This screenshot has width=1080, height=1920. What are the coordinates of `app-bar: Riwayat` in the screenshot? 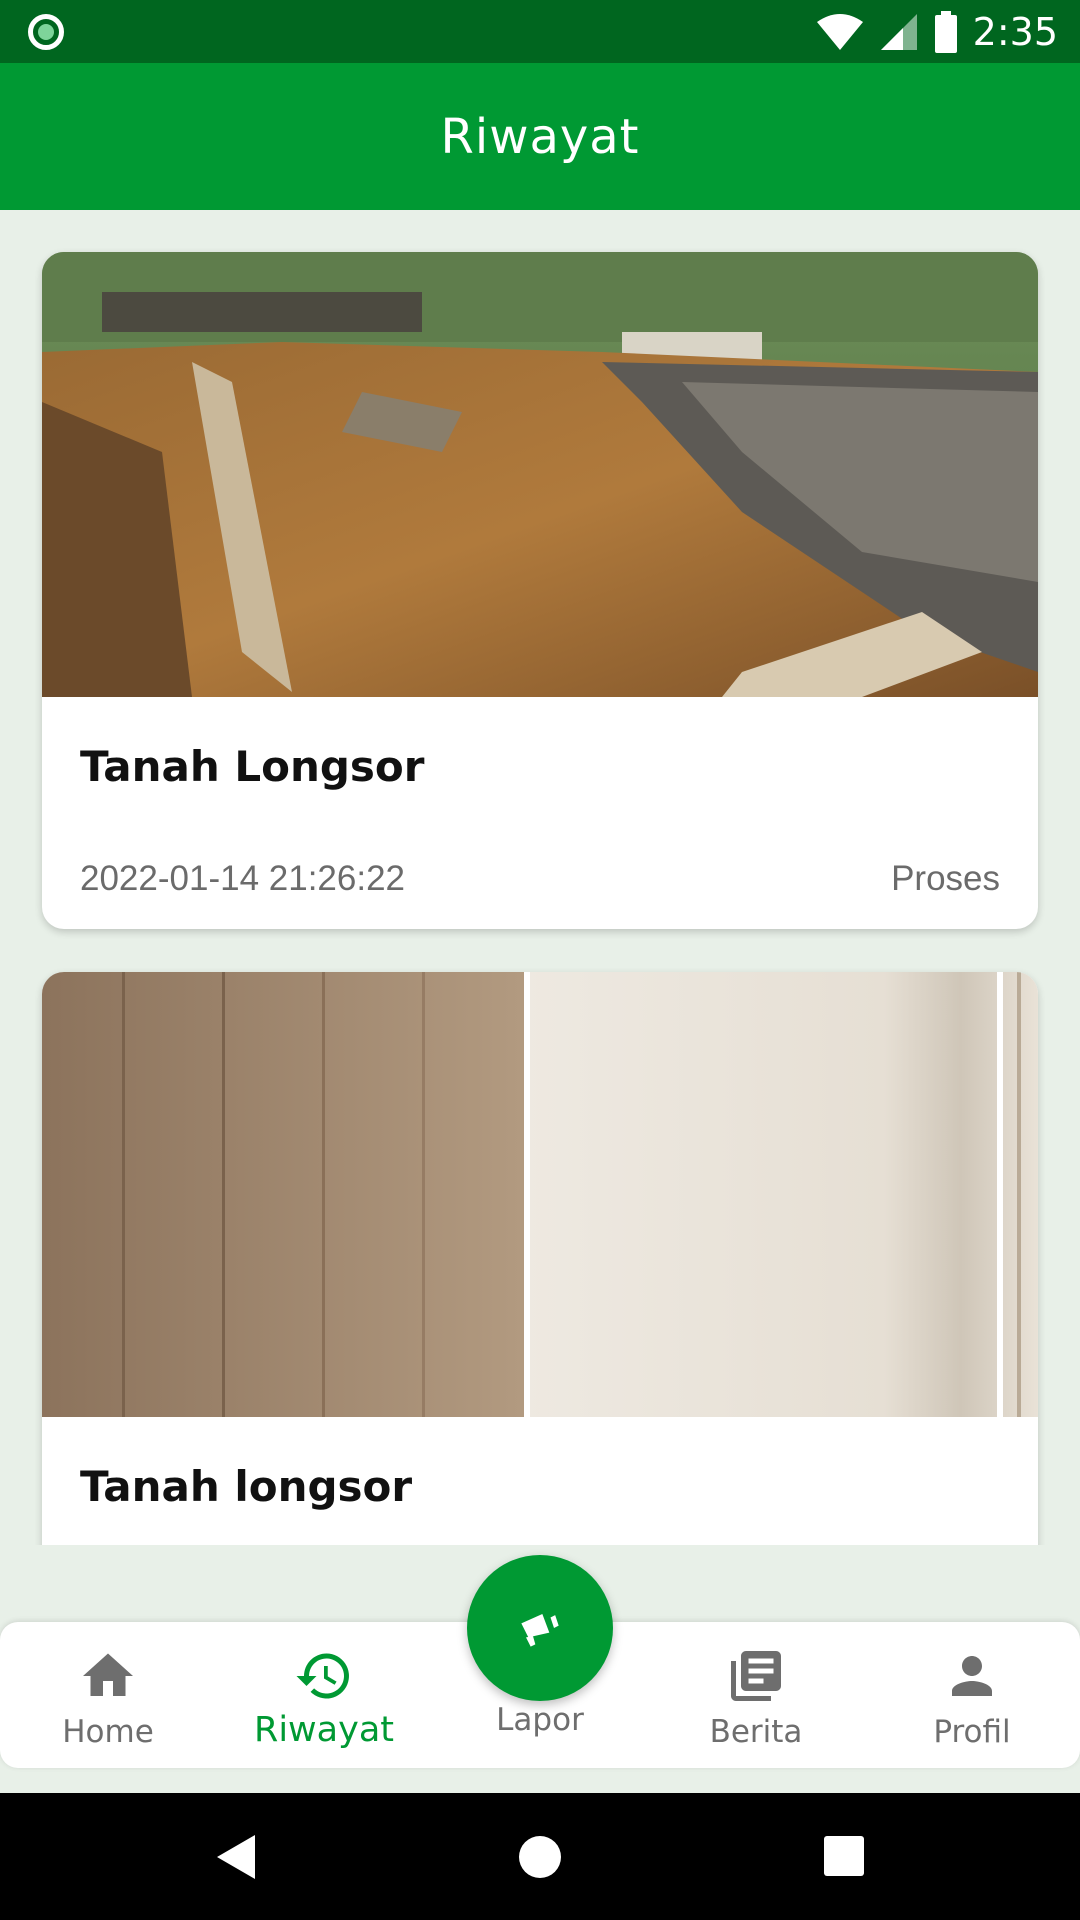 It's located at (540, 136).